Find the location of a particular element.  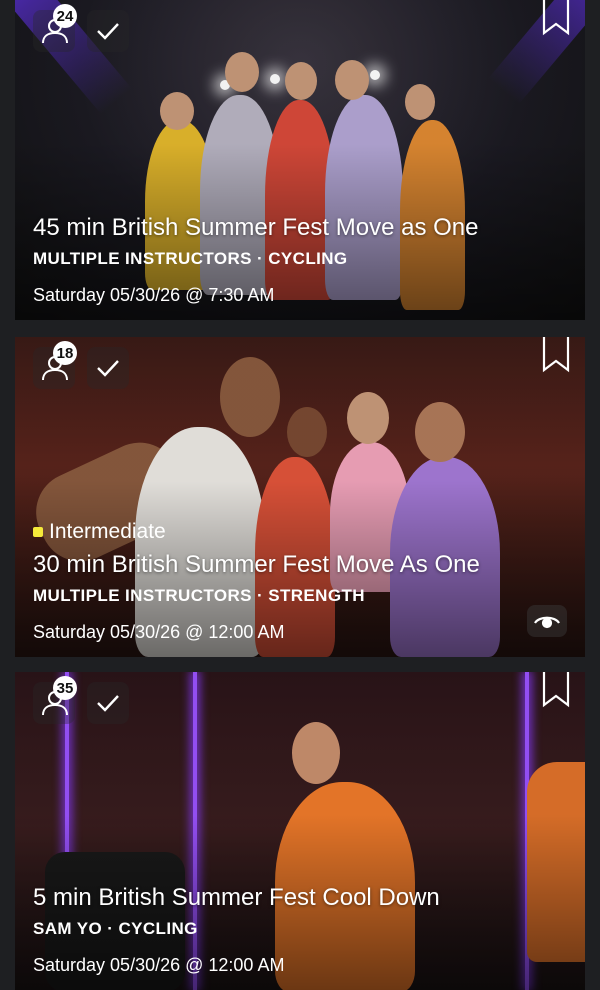

class-title: 30 min British Summer Fest Move As One is located at coordinates (256, 564).